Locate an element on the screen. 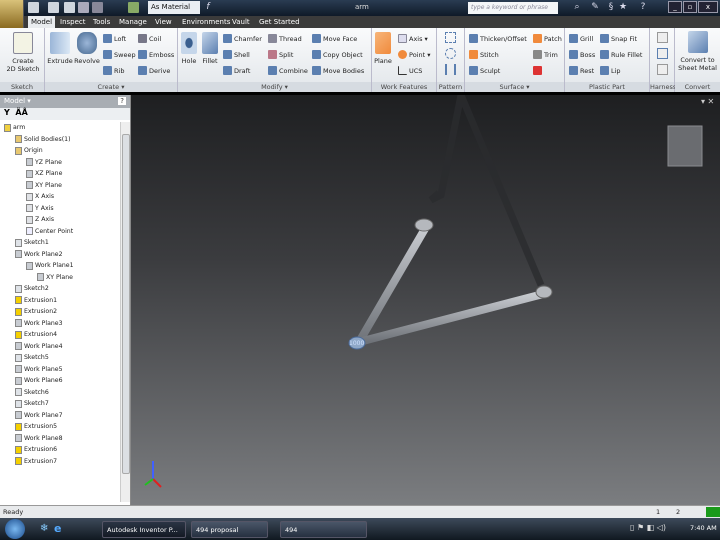  rule-fillet-button: Rule Fillet is located at coordinates (621, 54).